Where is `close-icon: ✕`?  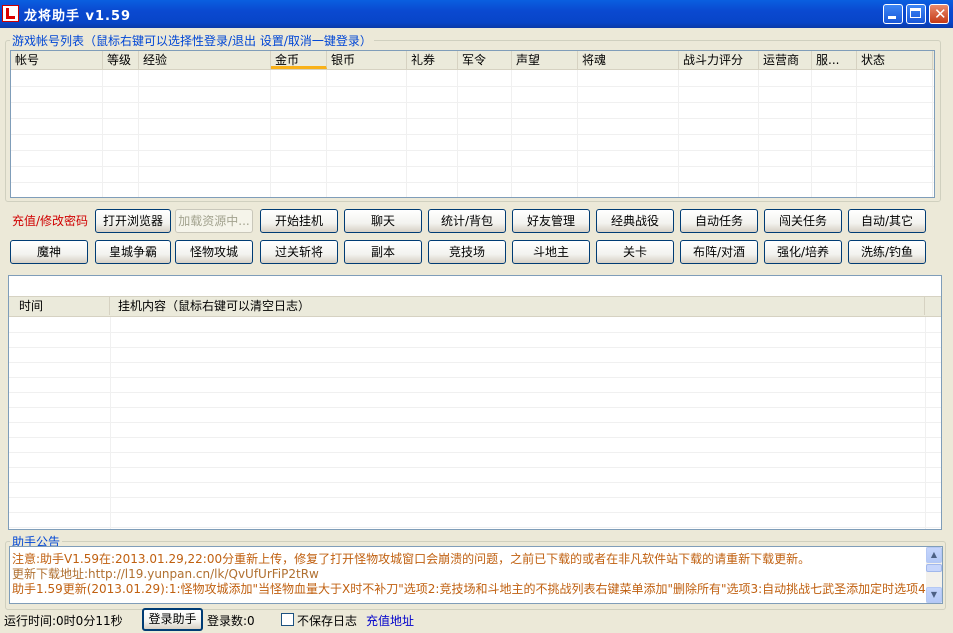 close-icon: ✕ is located at coordinates (940, 14).